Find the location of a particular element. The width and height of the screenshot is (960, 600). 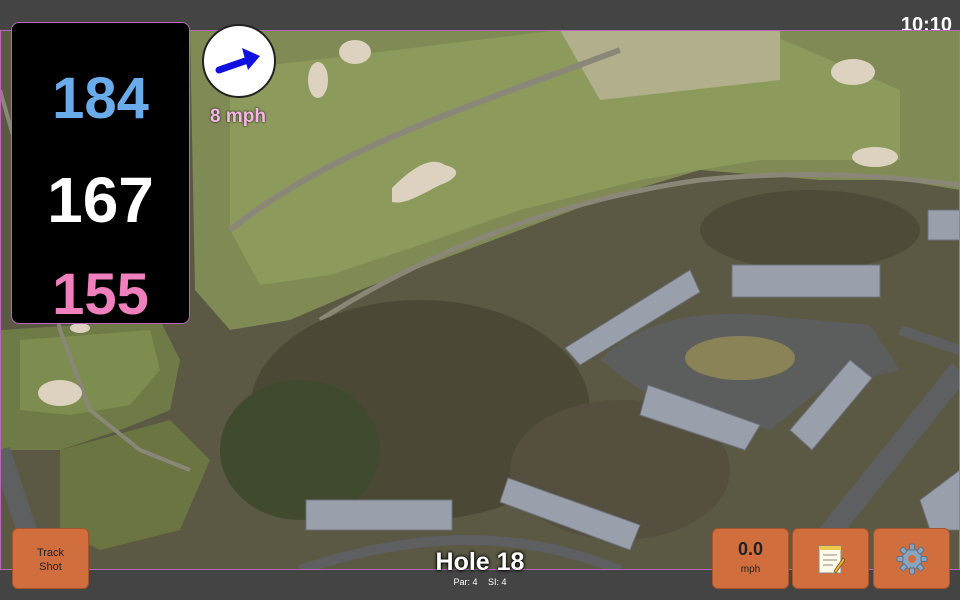

track-shot-button: Track Shot is located at coordinates (50, 558).